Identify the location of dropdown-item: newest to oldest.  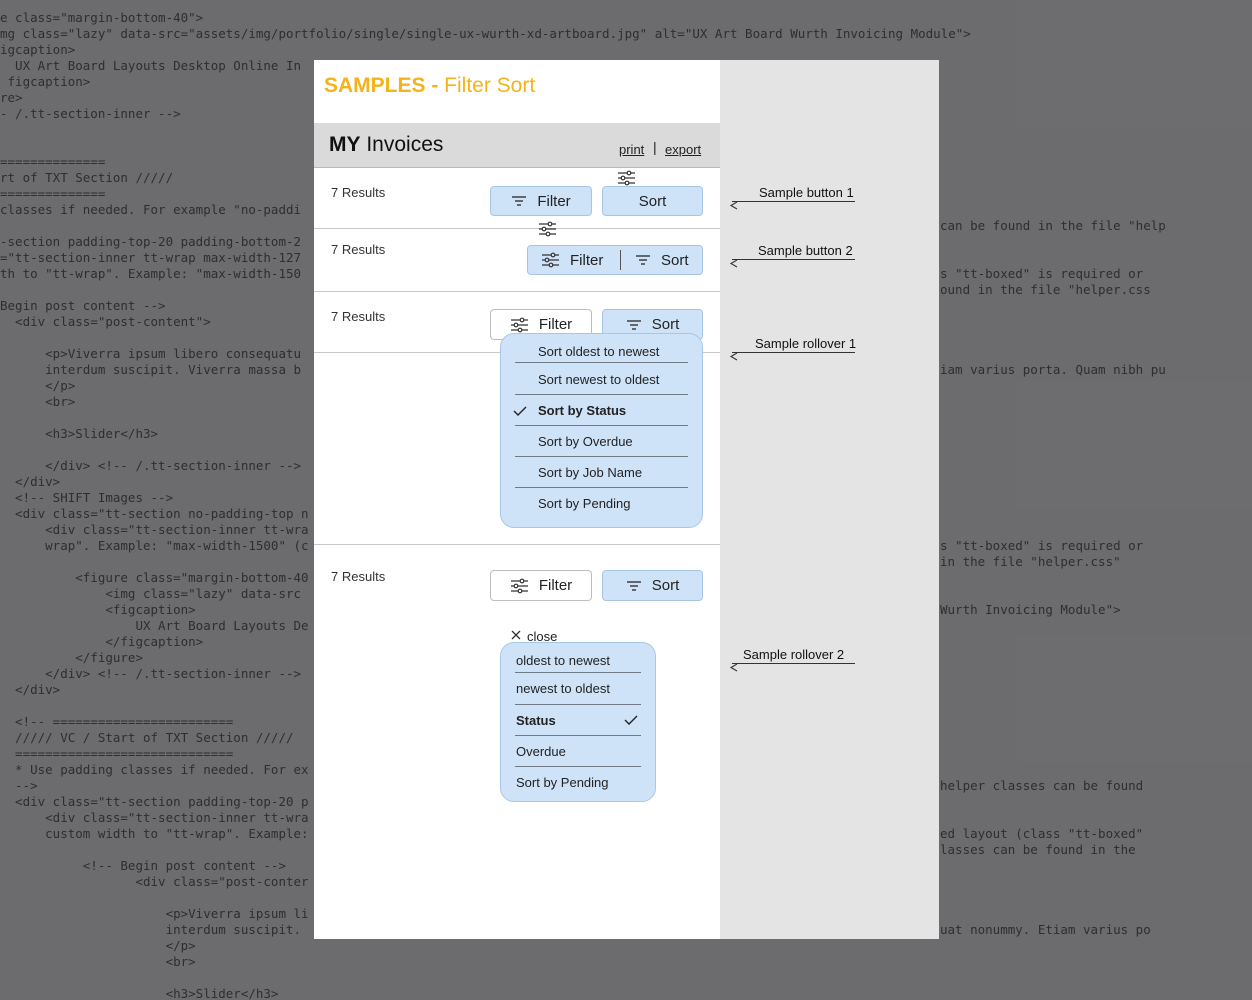
(563, 688).